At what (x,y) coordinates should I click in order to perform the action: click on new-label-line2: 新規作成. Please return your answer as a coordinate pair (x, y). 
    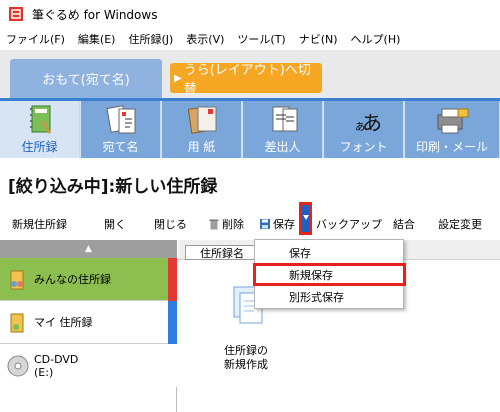
    Looking at the image, I should click on (246, 364).